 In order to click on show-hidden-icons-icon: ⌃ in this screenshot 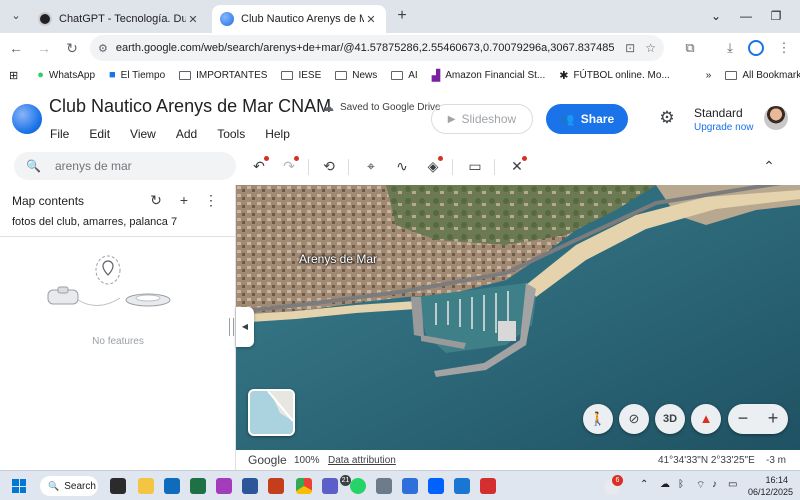, I will do `click(644, 484)`.